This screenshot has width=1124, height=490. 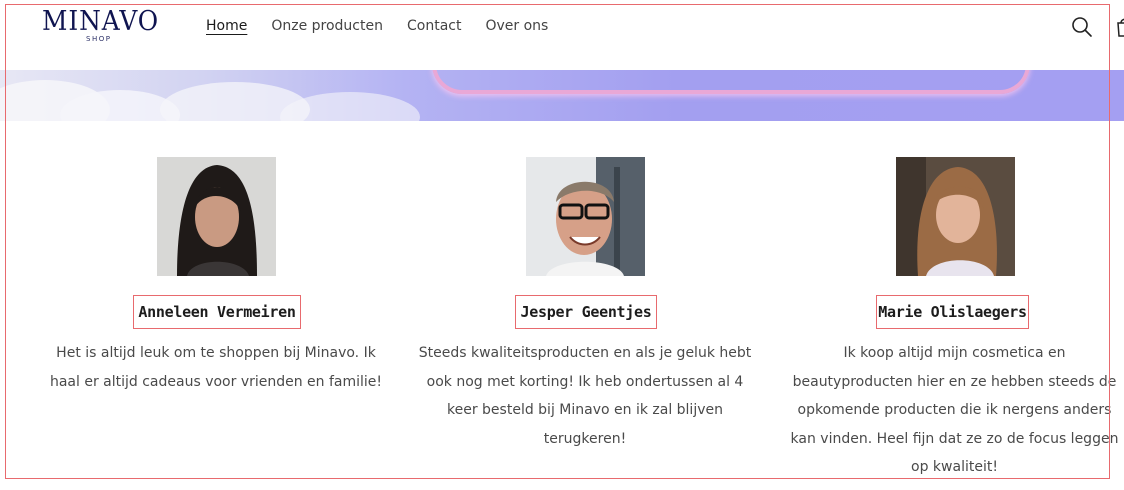 I want to click on nav-item-onze-producten: Onze producten, so click(x=327, y=26).